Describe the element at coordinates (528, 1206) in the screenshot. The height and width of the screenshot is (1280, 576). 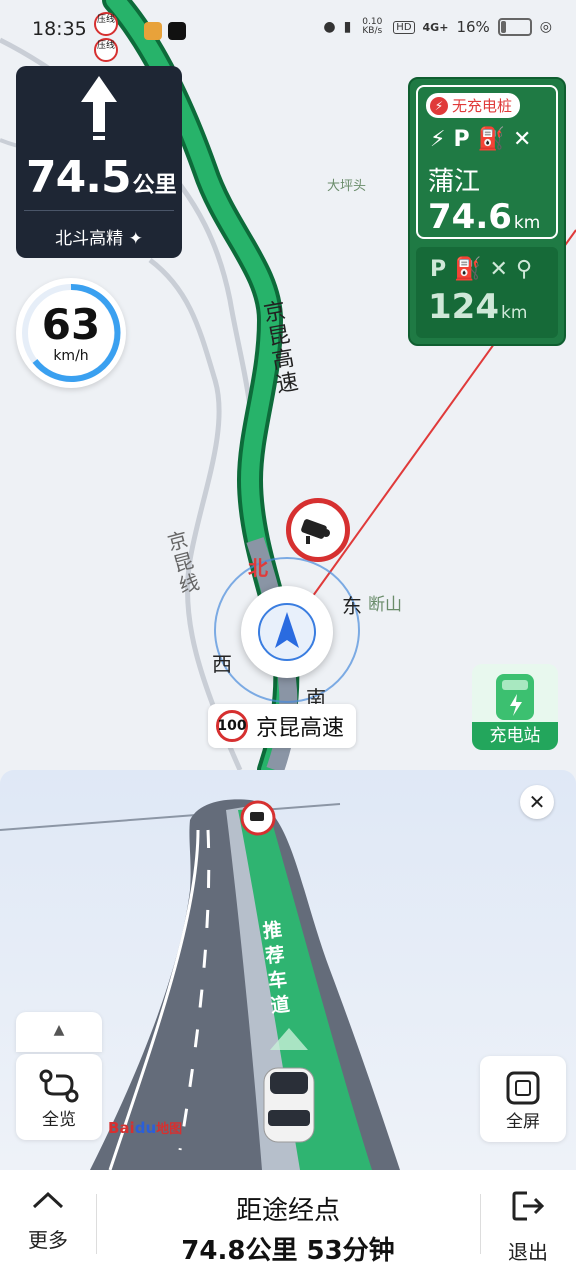
I see `exit-icon` at that location.